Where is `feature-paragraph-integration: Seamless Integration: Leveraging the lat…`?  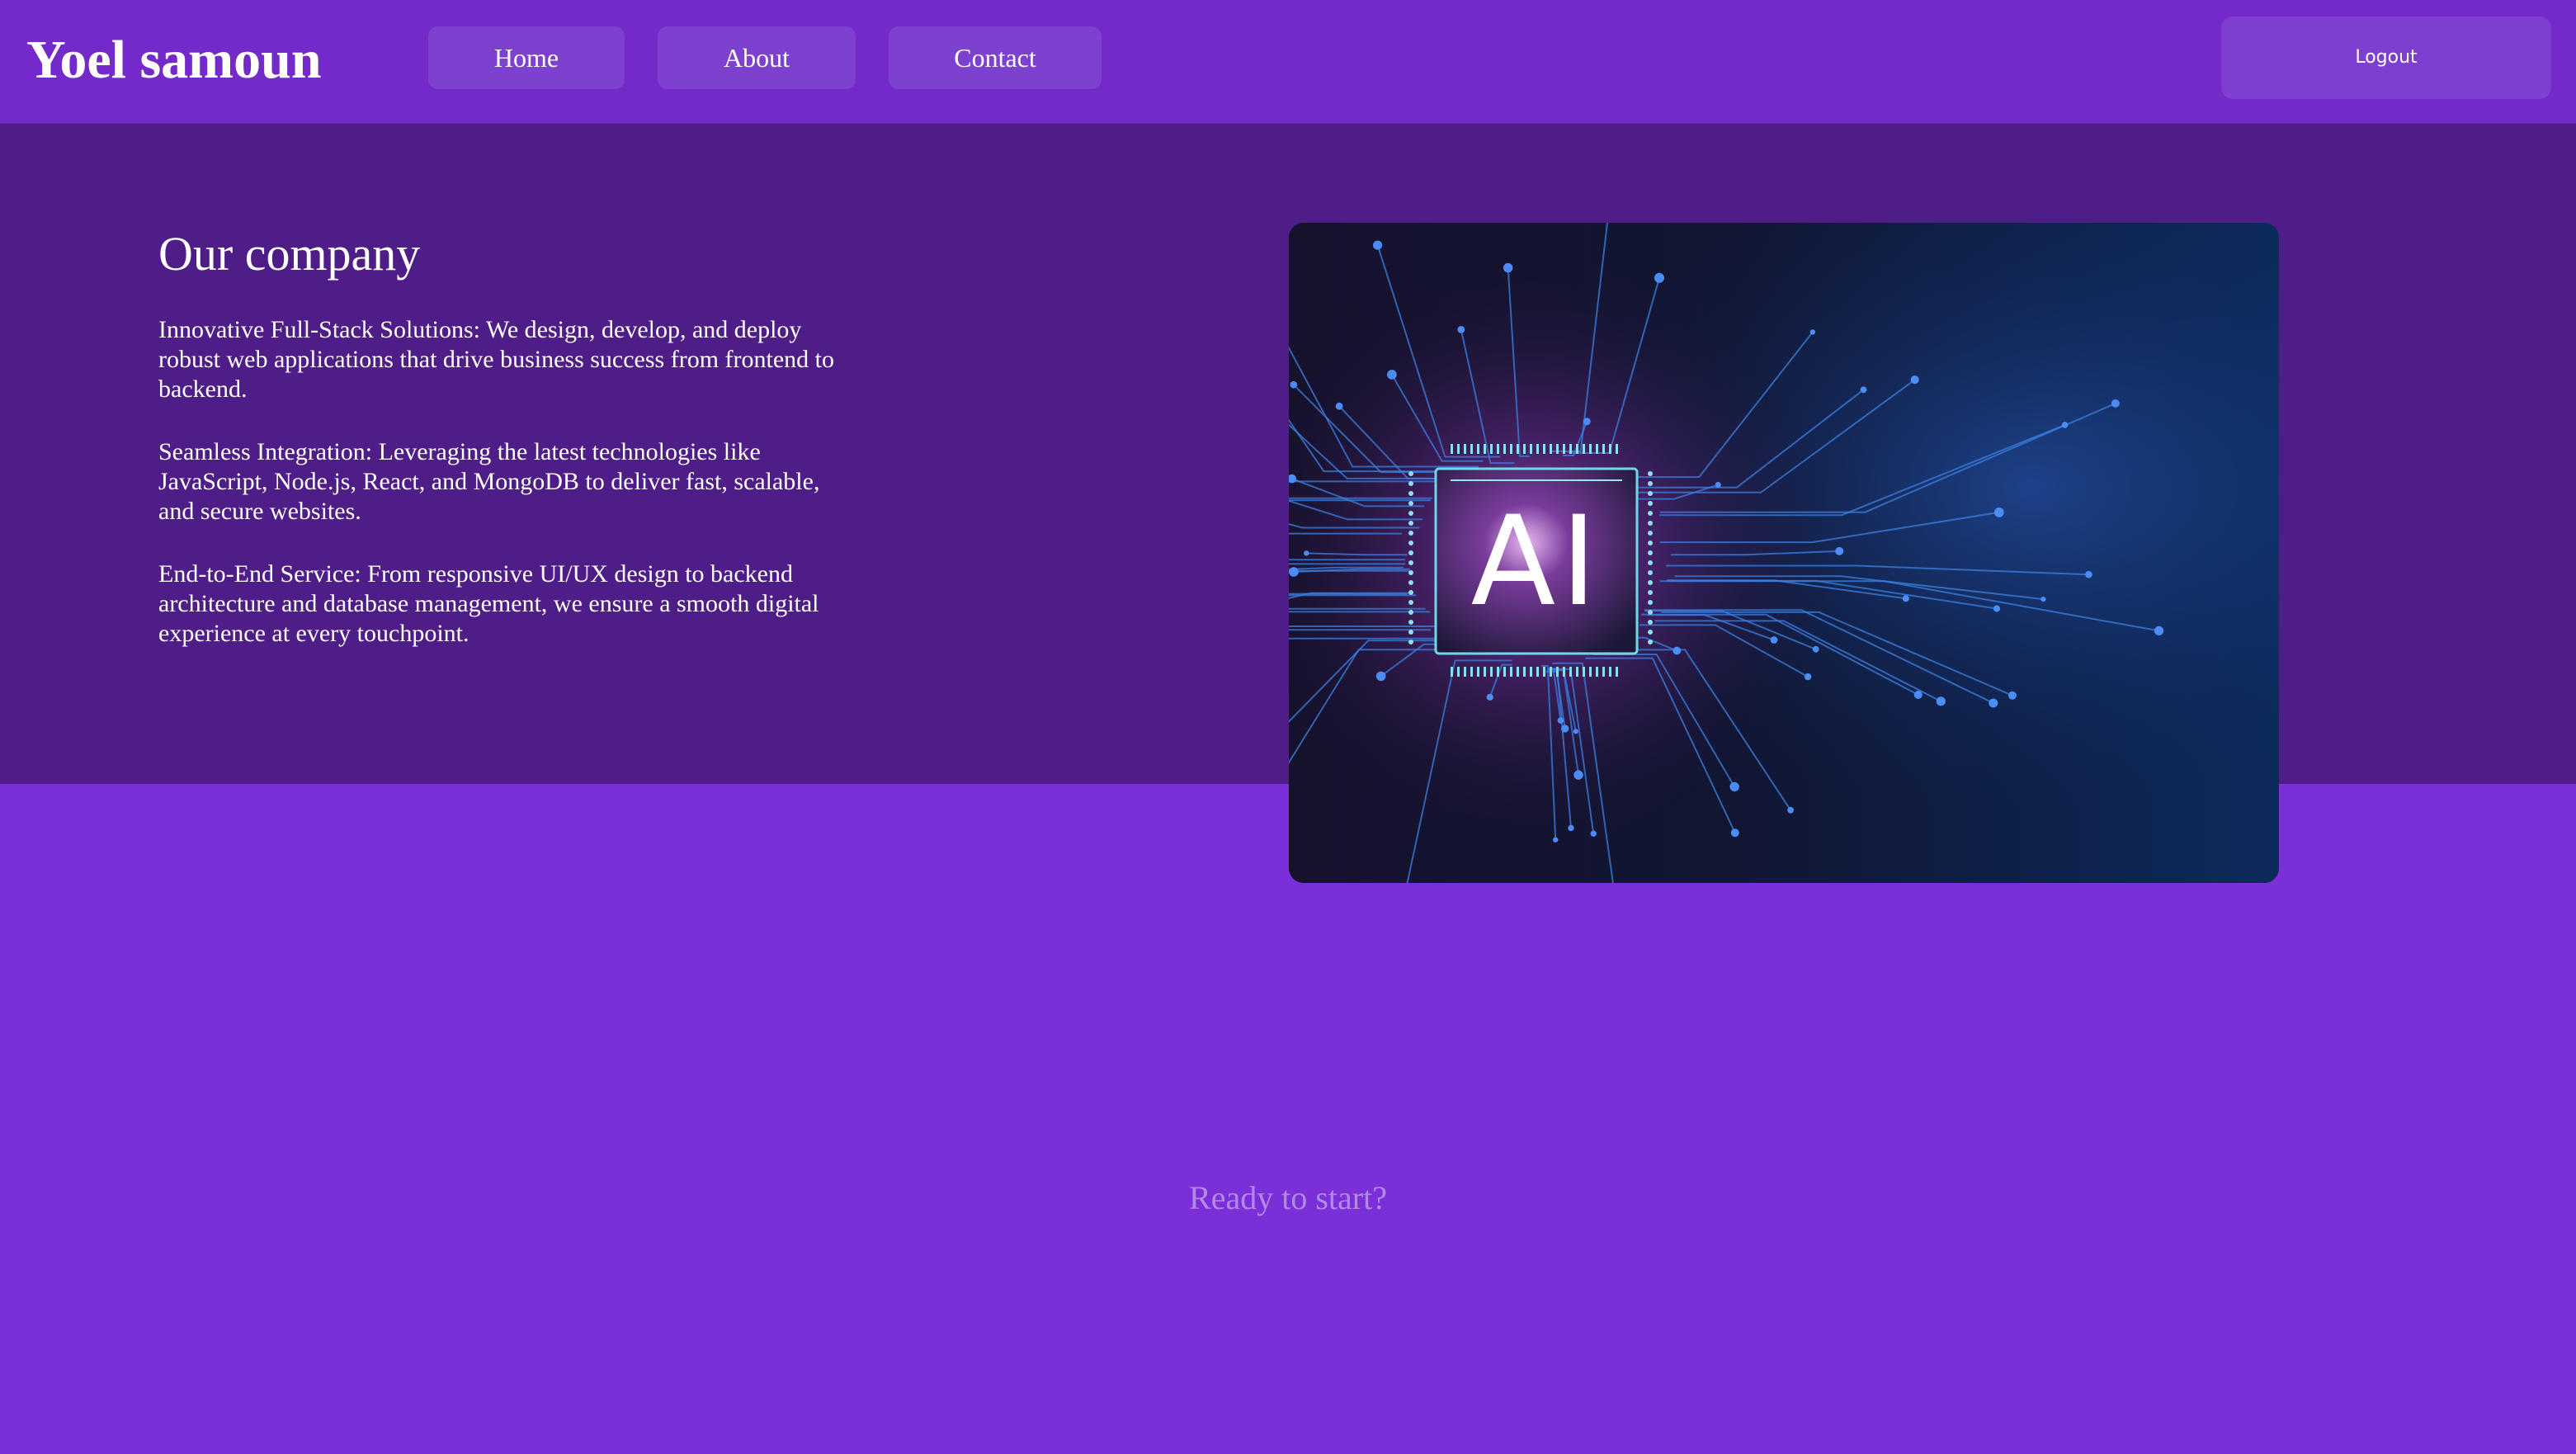 feature-paragraph-integration: Seamless Integration: Leveraging the lat… is located at coordinates (489, 481).